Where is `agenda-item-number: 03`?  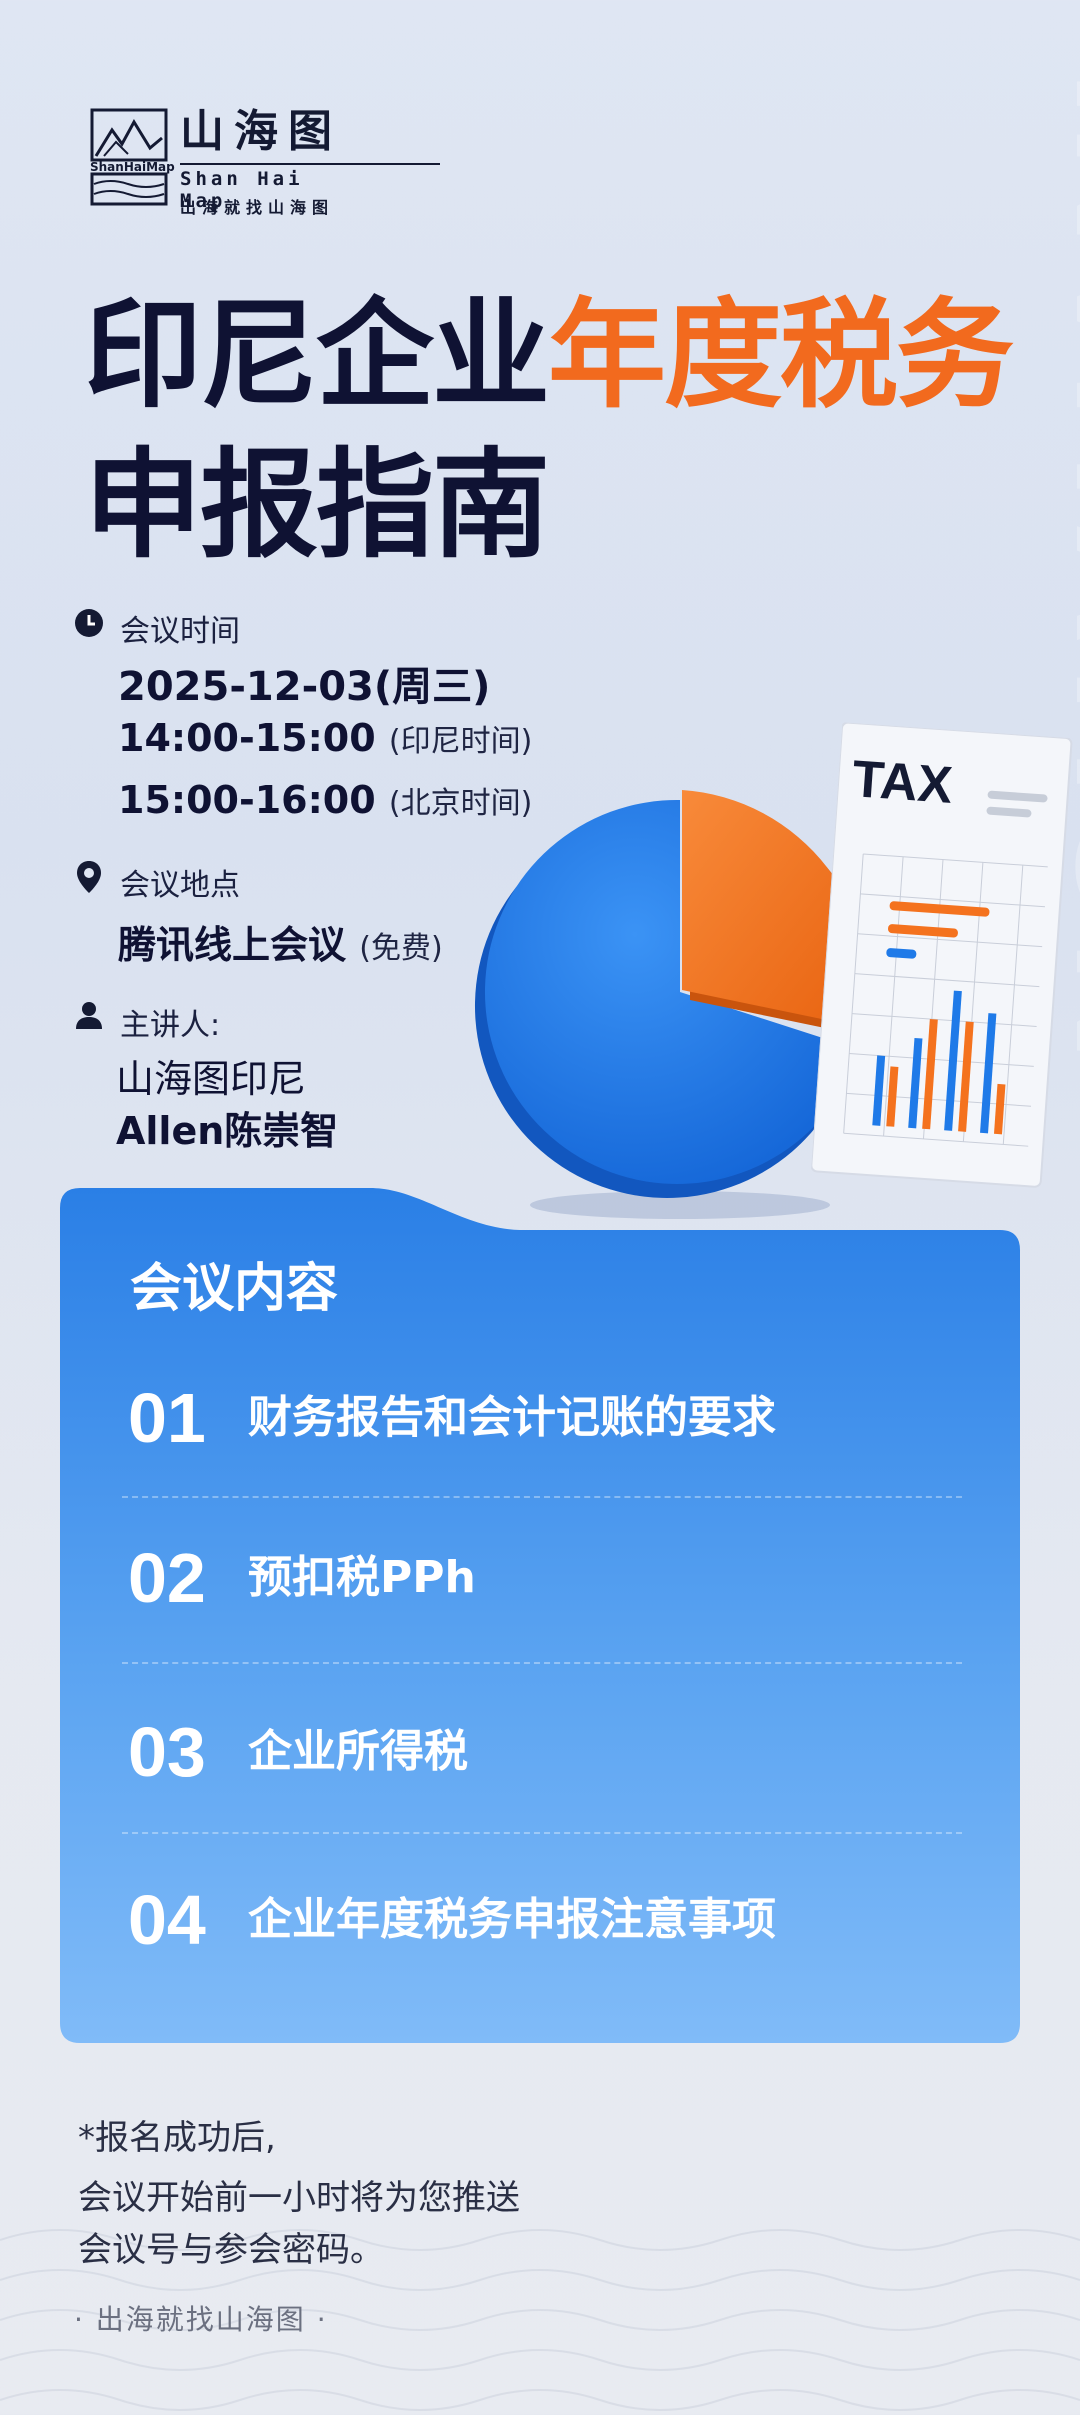 agenda-item-number: 03 is located at coordinates (167, 1752).